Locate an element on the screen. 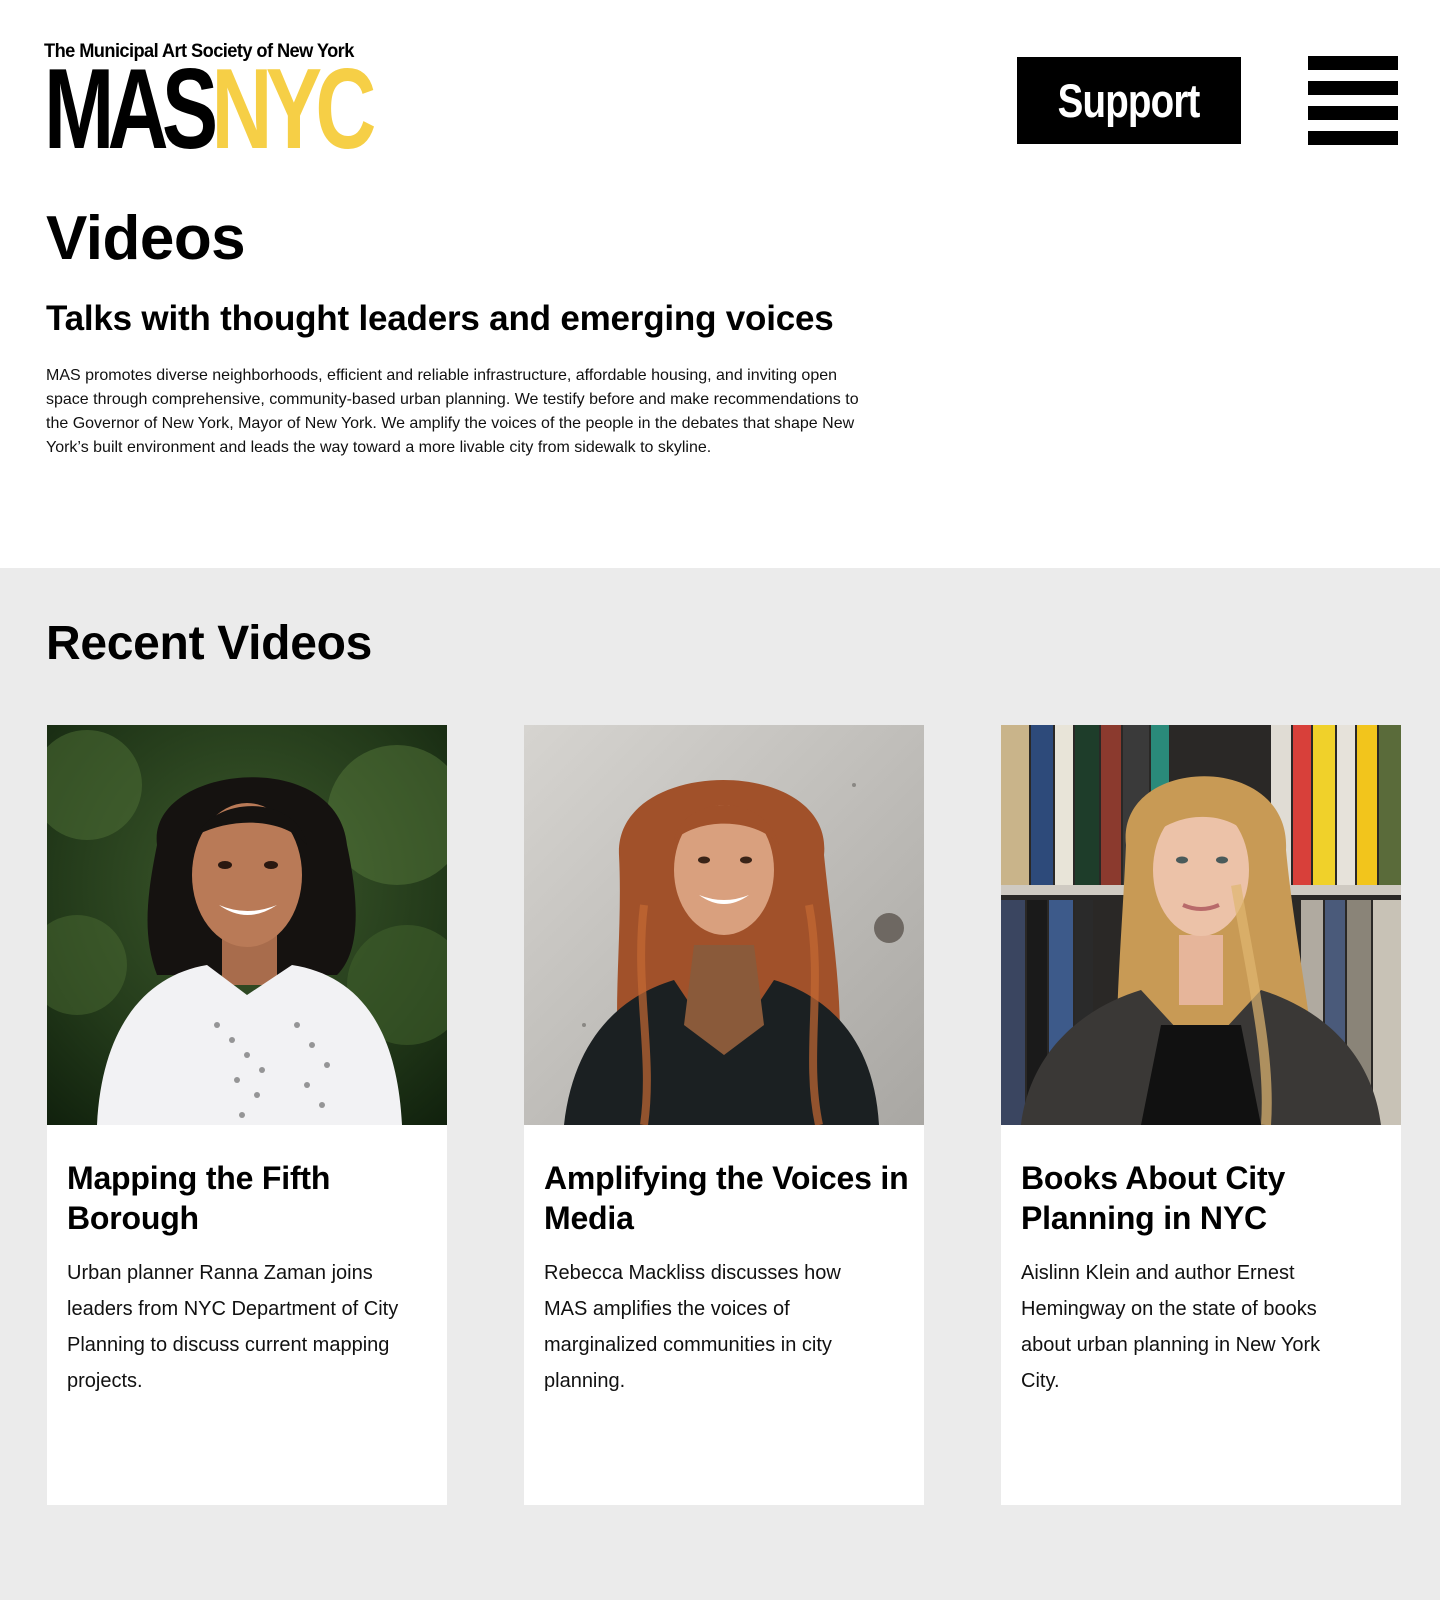  logo-nyc: NYC is located at coordinates (293, 109).